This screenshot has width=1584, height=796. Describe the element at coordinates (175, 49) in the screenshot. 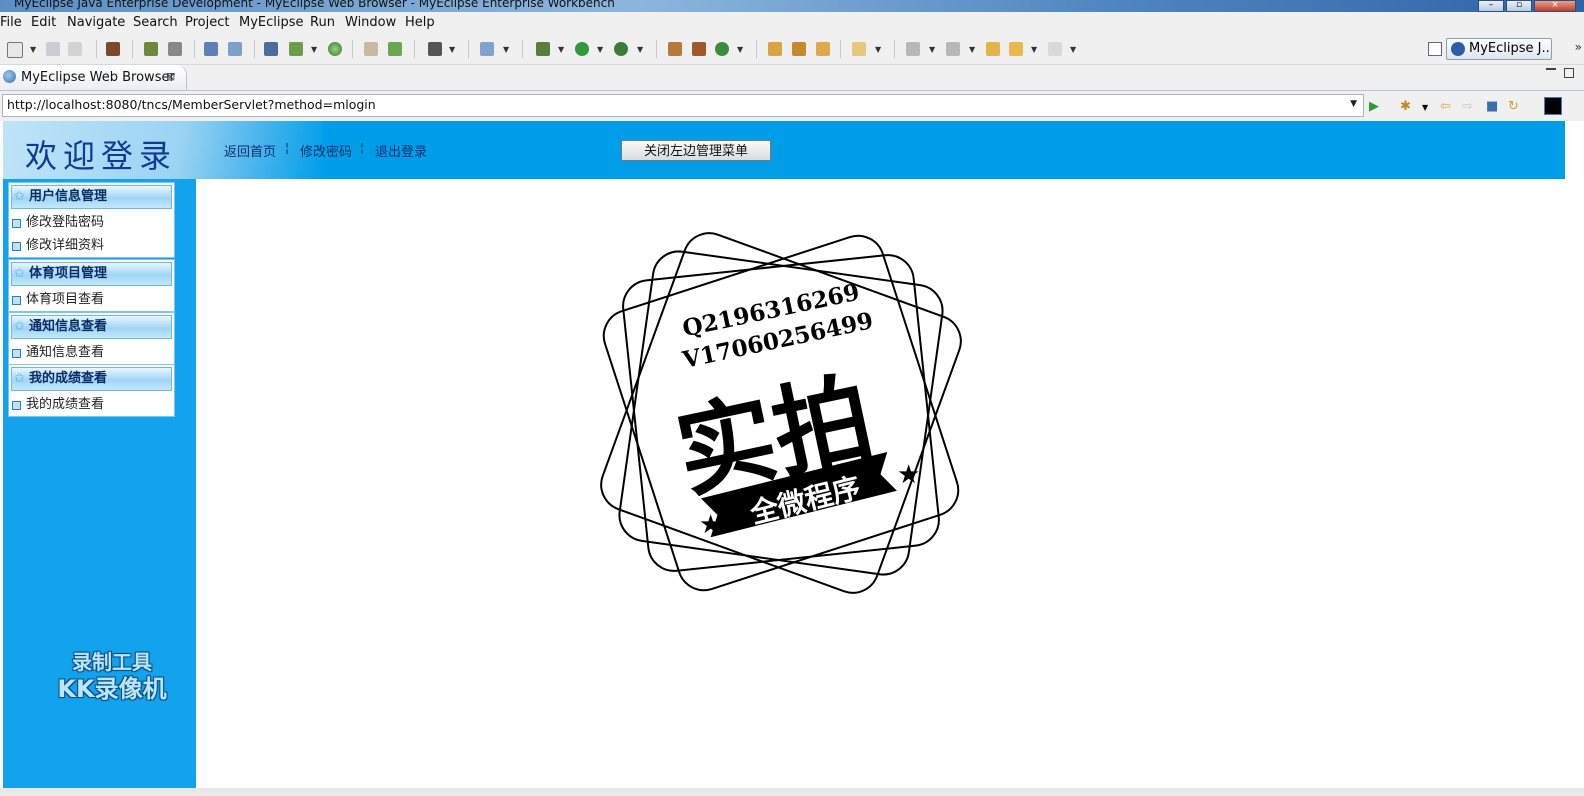

I see `server-icon` at that location.